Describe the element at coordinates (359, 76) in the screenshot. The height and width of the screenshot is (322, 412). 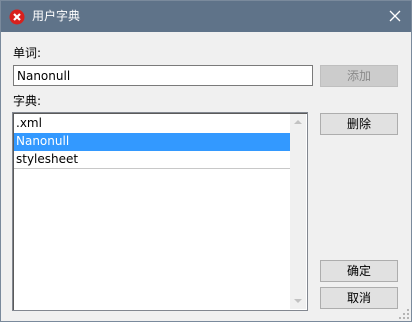
I see `add-button: 添加` at that location.